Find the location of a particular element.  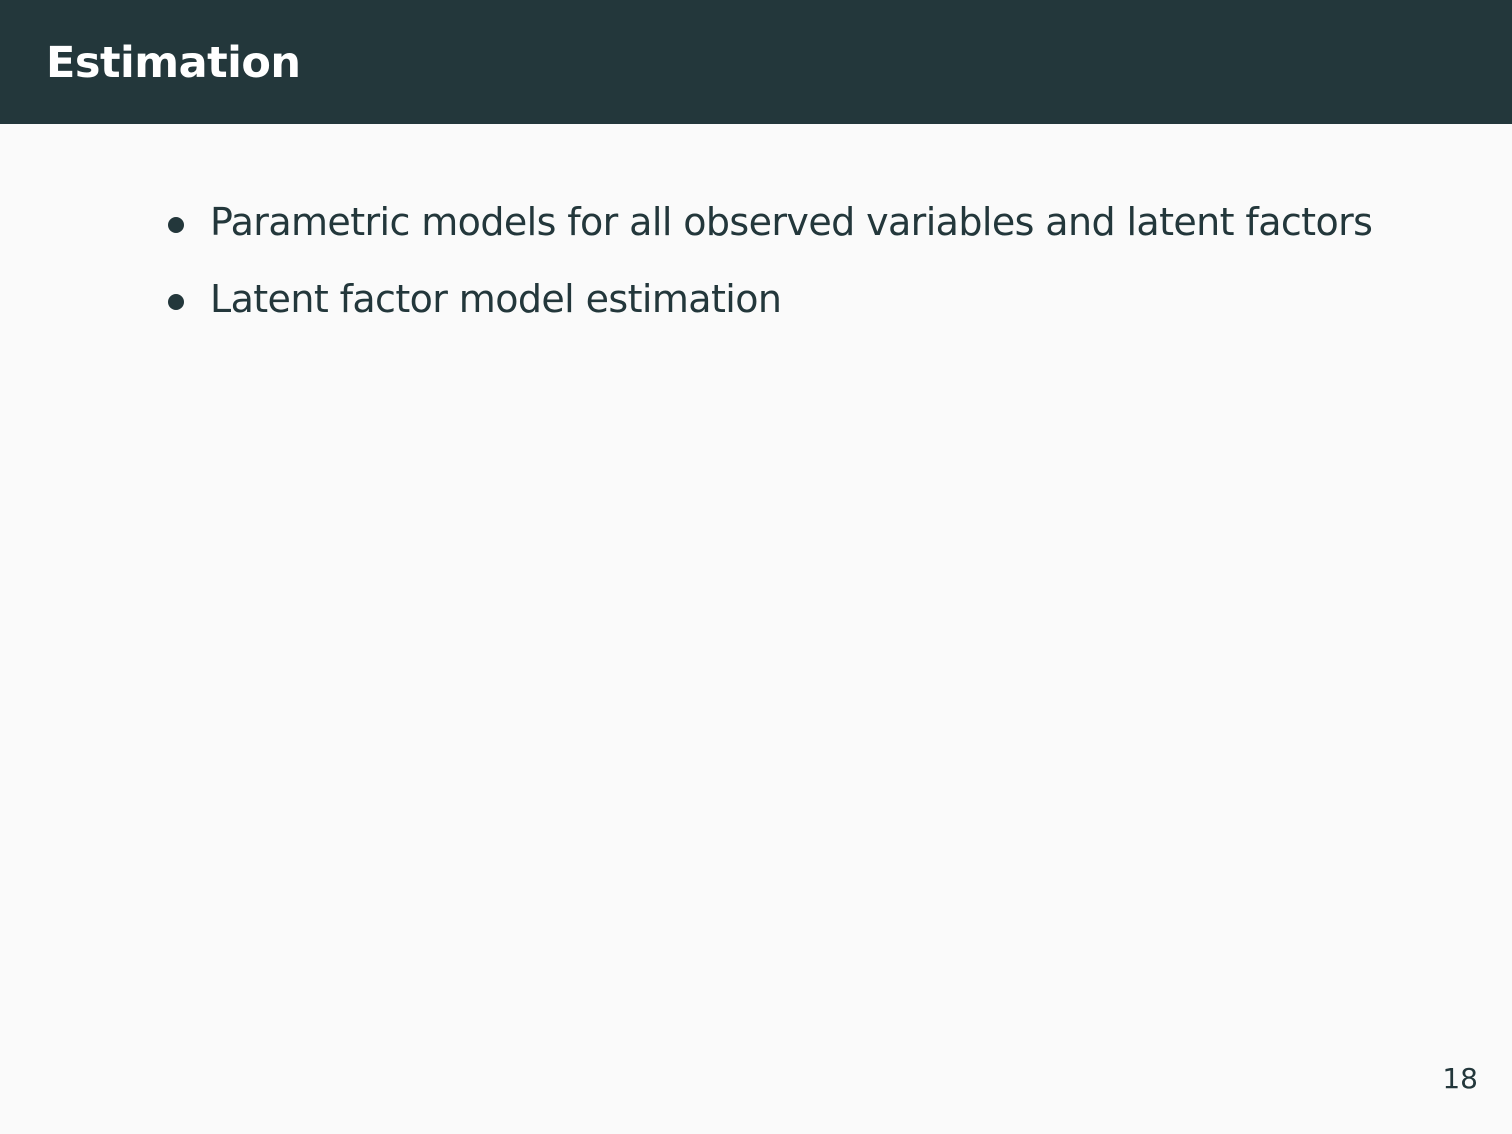

page-number: 18 is located at coordinates (1460, 1078).